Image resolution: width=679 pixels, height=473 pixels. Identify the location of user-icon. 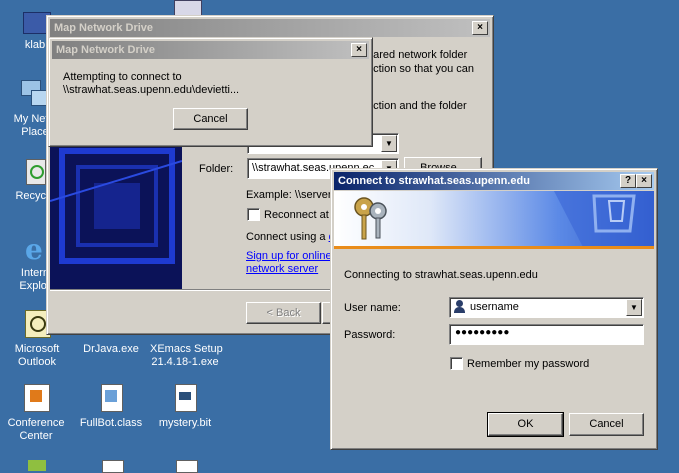
(459, 307).